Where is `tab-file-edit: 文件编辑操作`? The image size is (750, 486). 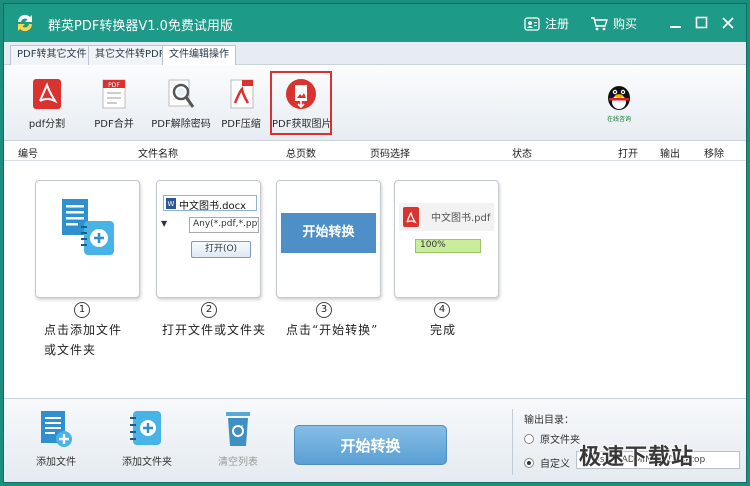
tab-file-edit: 文件编辑操作 is located at coordinates (199, 55).